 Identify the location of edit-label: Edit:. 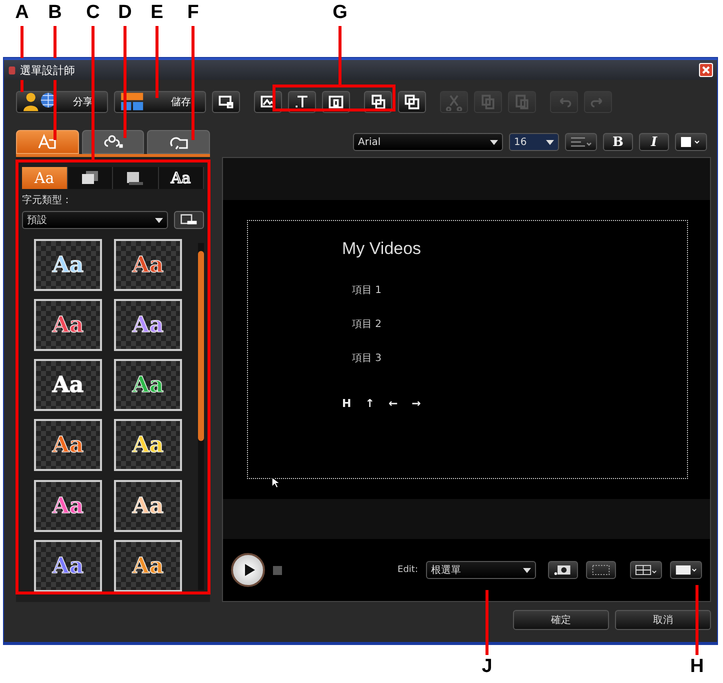
(408, 570).